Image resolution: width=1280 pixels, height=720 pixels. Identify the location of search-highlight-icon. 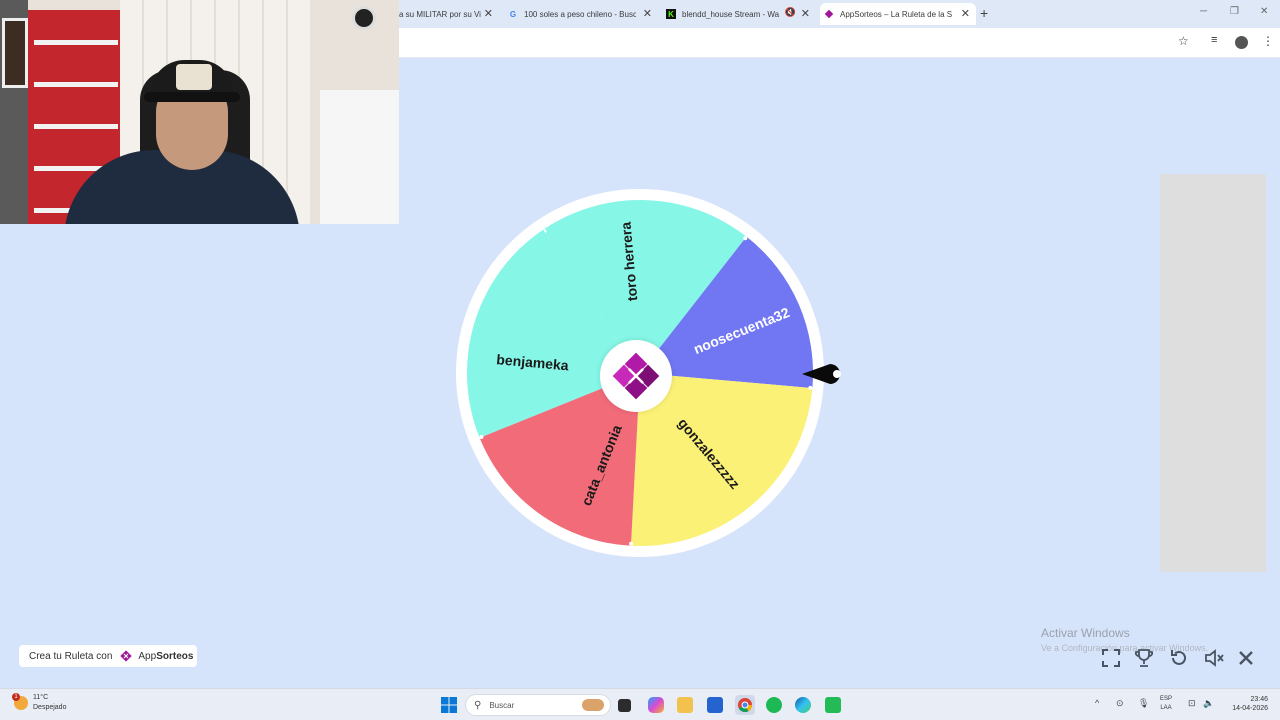
(593, 705).